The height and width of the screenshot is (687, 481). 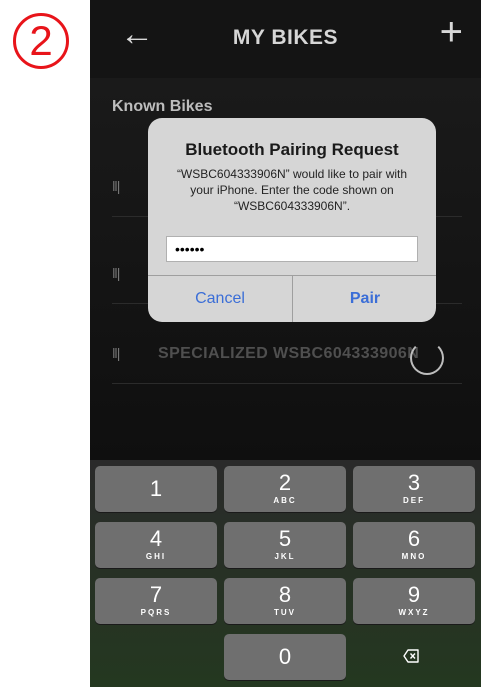 I want to click on key-letters: TUV, so click(x=285, y=612).